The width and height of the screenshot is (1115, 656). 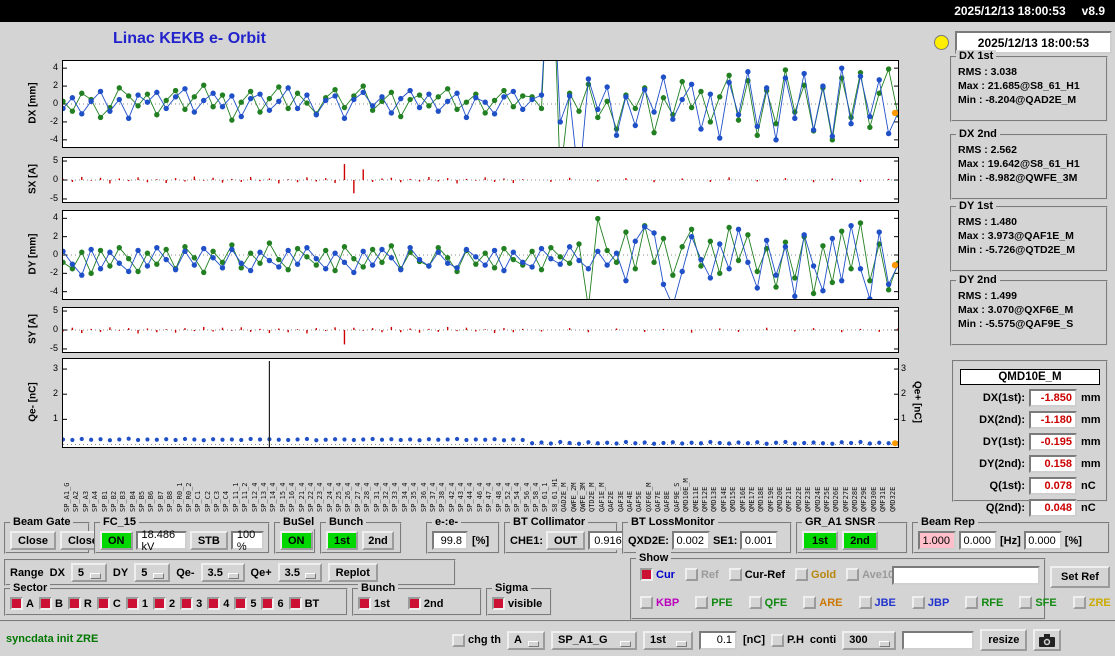 I want to click on sector-toggle-bt: BT, so click(x=303, y=603).